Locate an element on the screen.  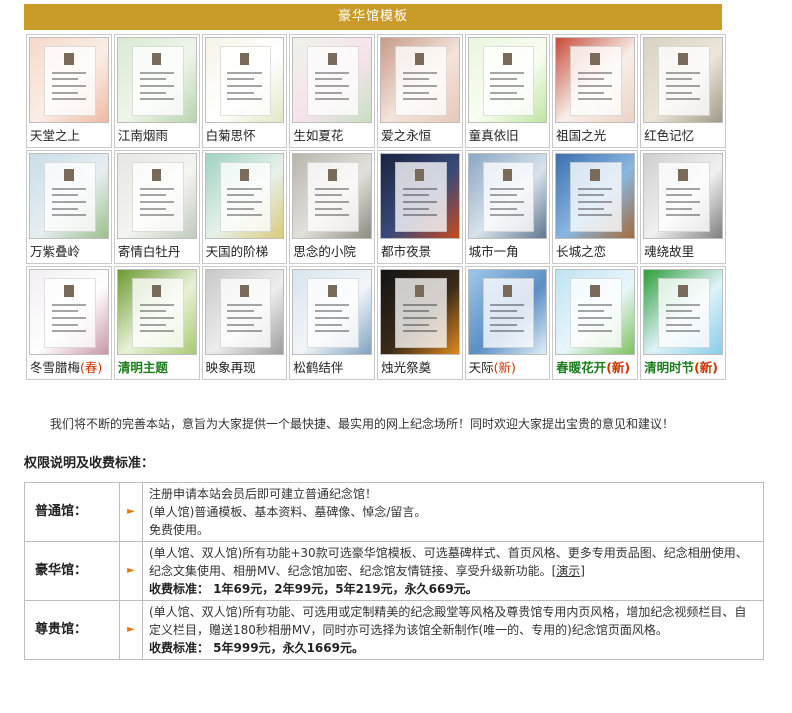
template-card: 天际(新) is located at coordinates (507, 323).